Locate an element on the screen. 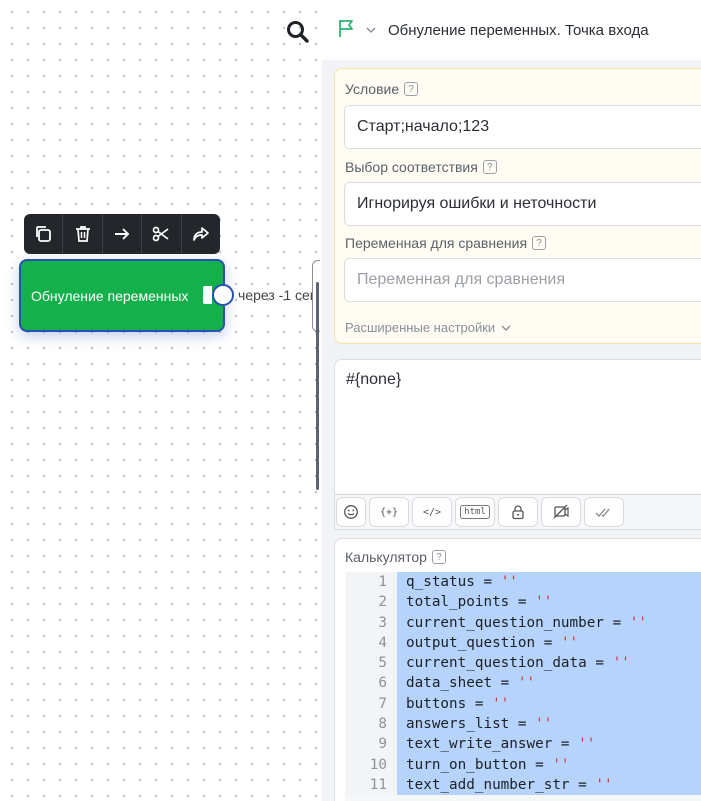  line-number: 3 is located at coordinates (371, 622).